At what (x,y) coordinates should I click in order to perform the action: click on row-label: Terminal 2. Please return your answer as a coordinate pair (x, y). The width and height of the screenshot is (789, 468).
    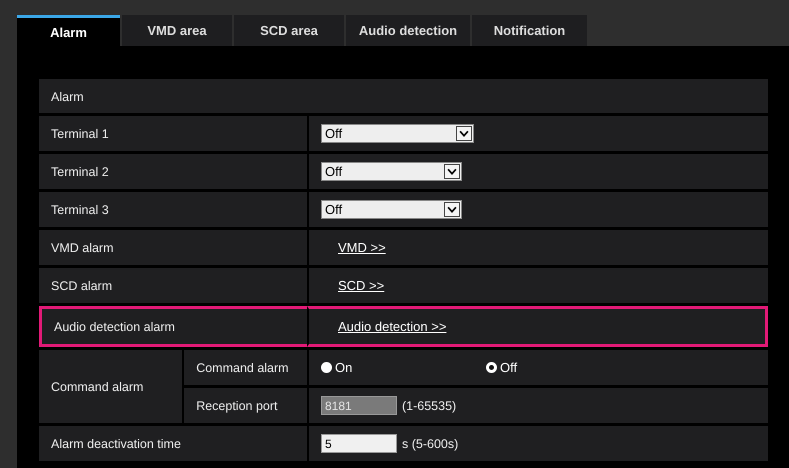
    Looking at the image, I should click on (80, 172).